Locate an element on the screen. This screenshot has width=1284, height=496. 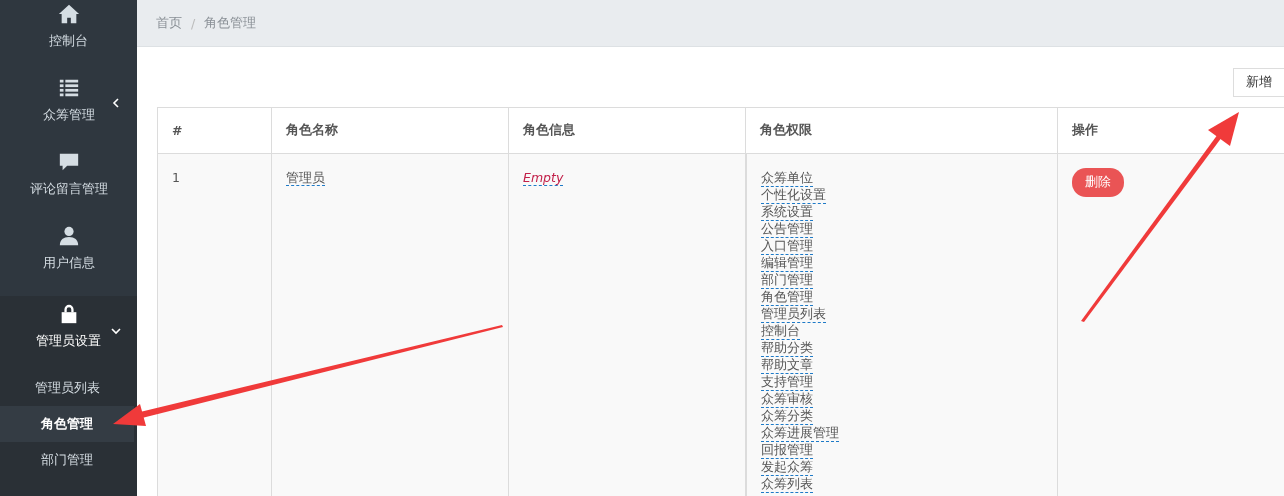
list-icon is located at coordinates (68, 88).